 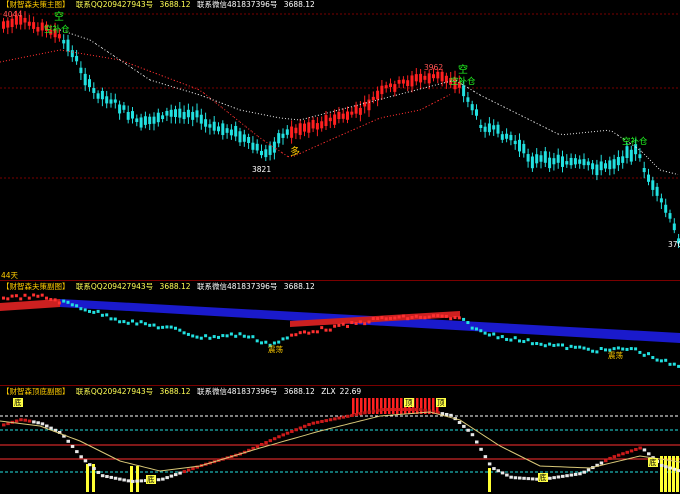 What do you see at coordinates (463, 70) in the screenshot?
I see `signal-kong-2: 空` at bounding box center [463, 70].